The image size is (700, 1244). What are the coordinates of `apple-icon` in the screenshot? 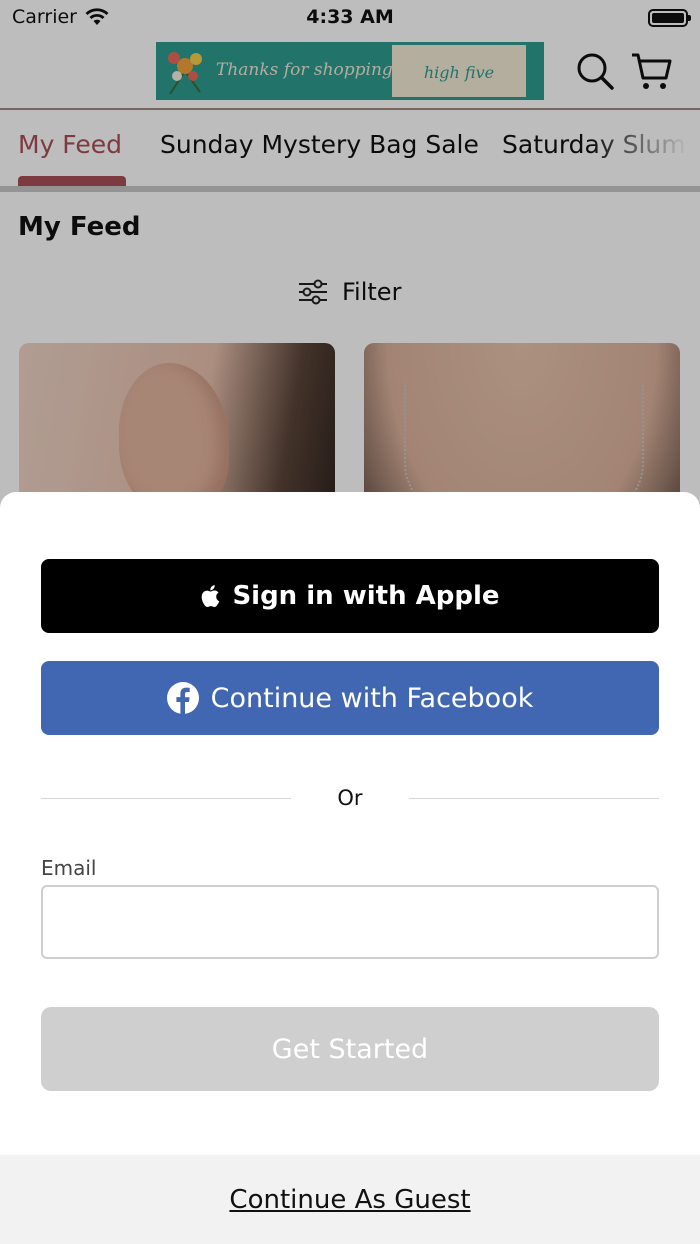 It's located at (211, 596).